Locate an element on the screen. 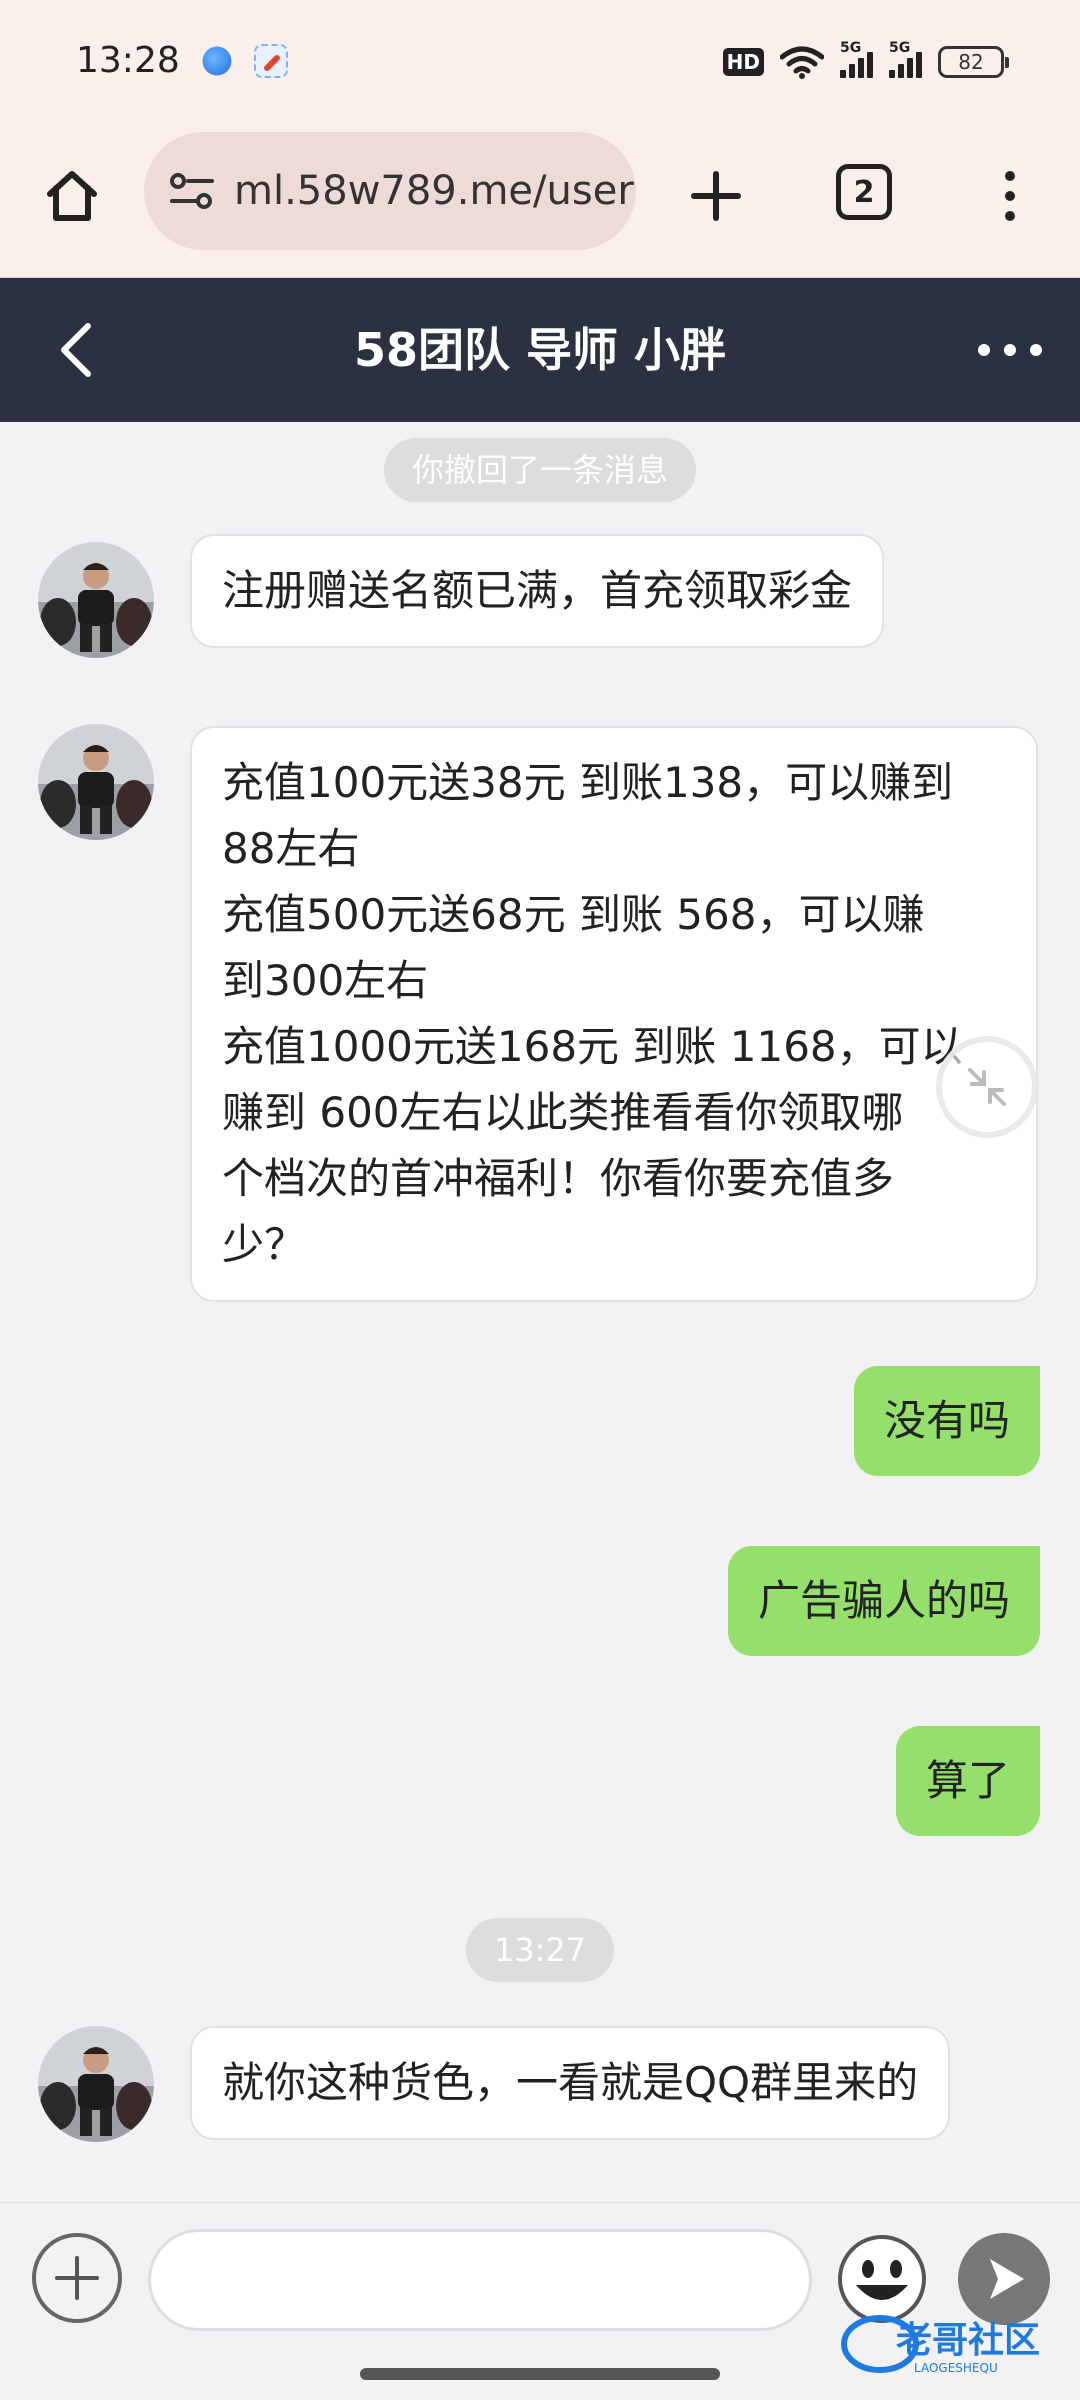 The image size is (1080, 2400). message-line: 个档次的首冲福利！你看你要充值多 is located at coordinates (558, 1178).